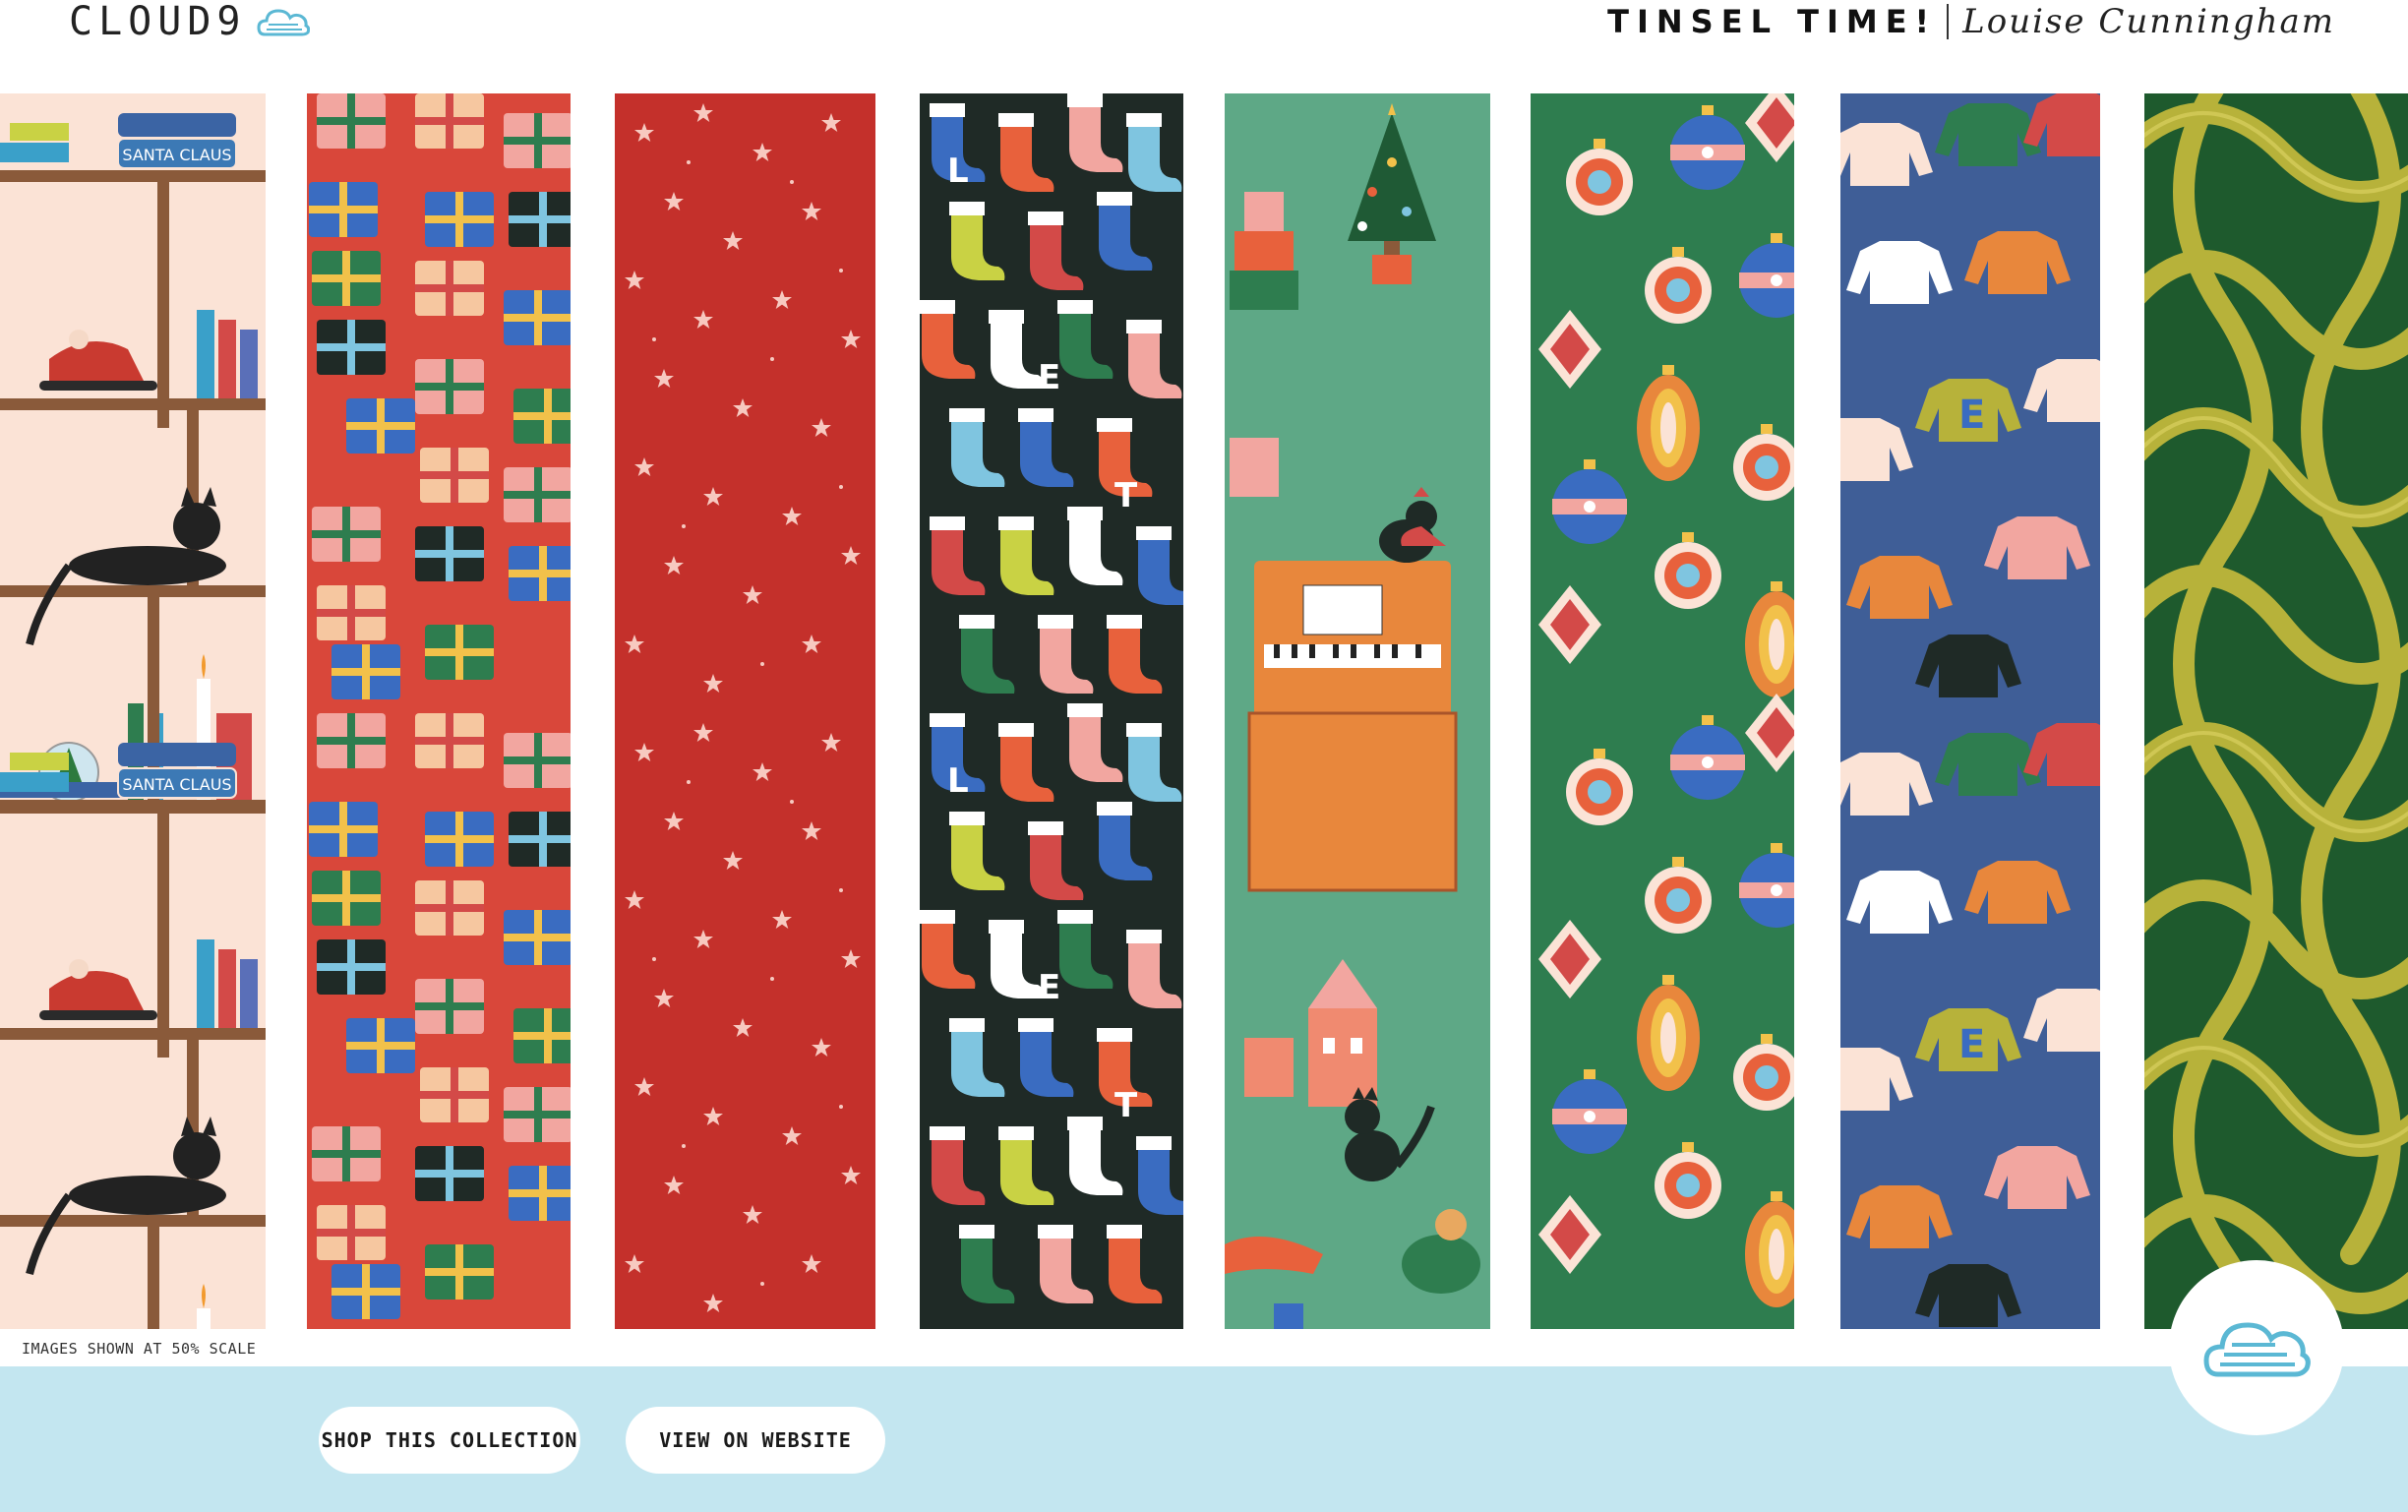 The height and width of the screenshot is (1512, 2408). I want to click on swatch-tinsel-loops, so click(2276, 711).